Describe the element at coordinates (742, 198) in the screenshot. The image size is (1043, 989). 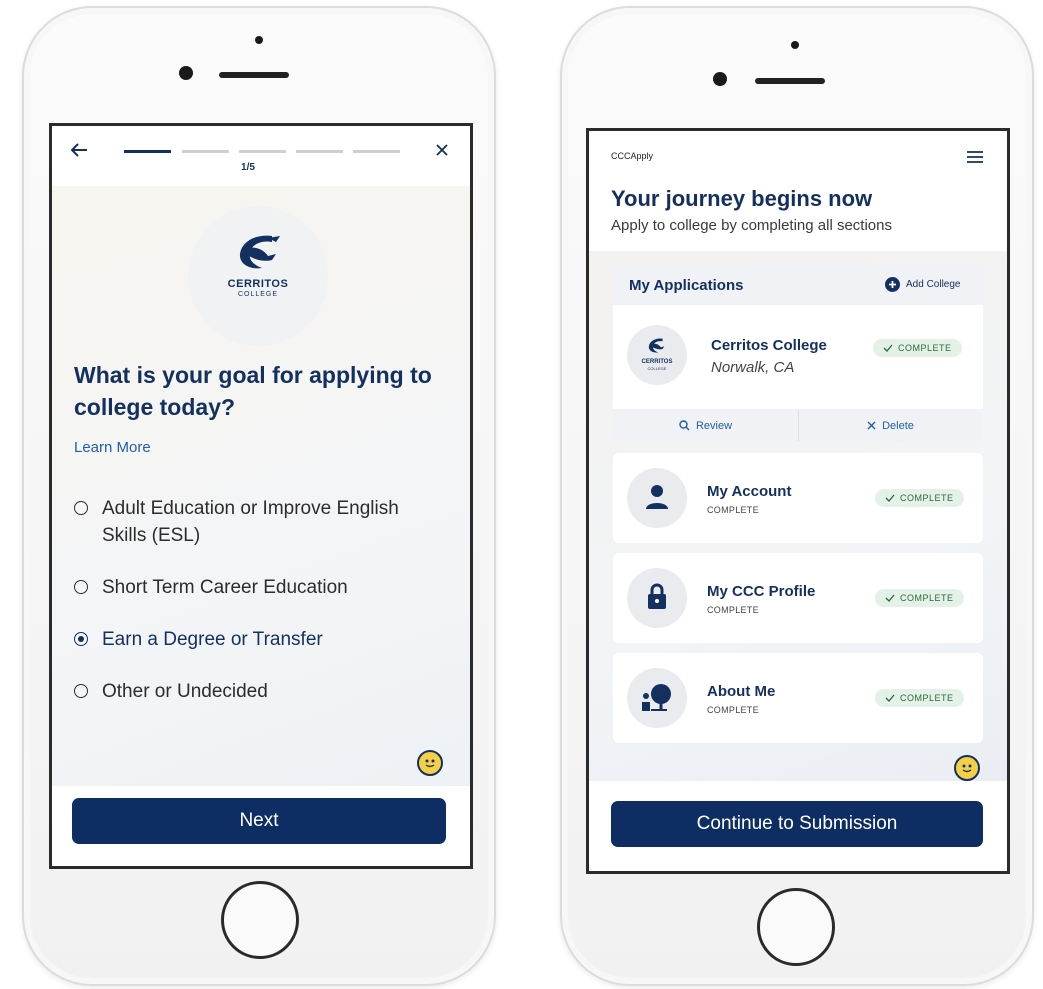
I see `page-title: Your journey begins now` at that location.